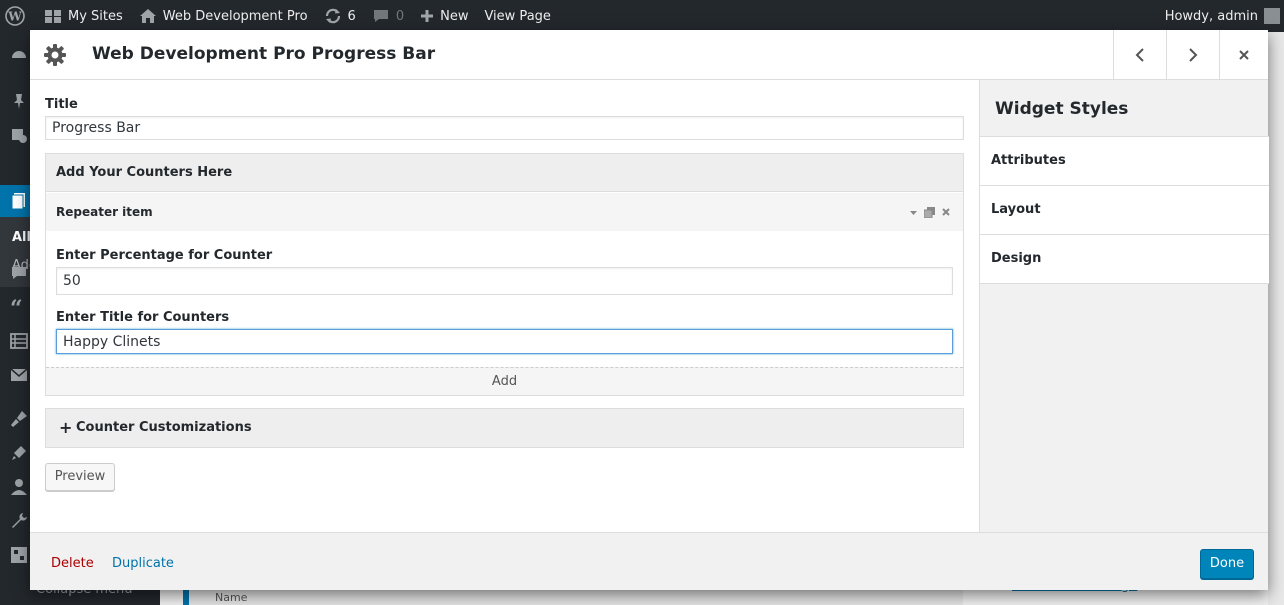 The width and height of the screenshot is (1284, 605). What do you see at coordinates (19, 375) in the screenshot?
I see `envelope-icon` at bounding box center [19, 375].